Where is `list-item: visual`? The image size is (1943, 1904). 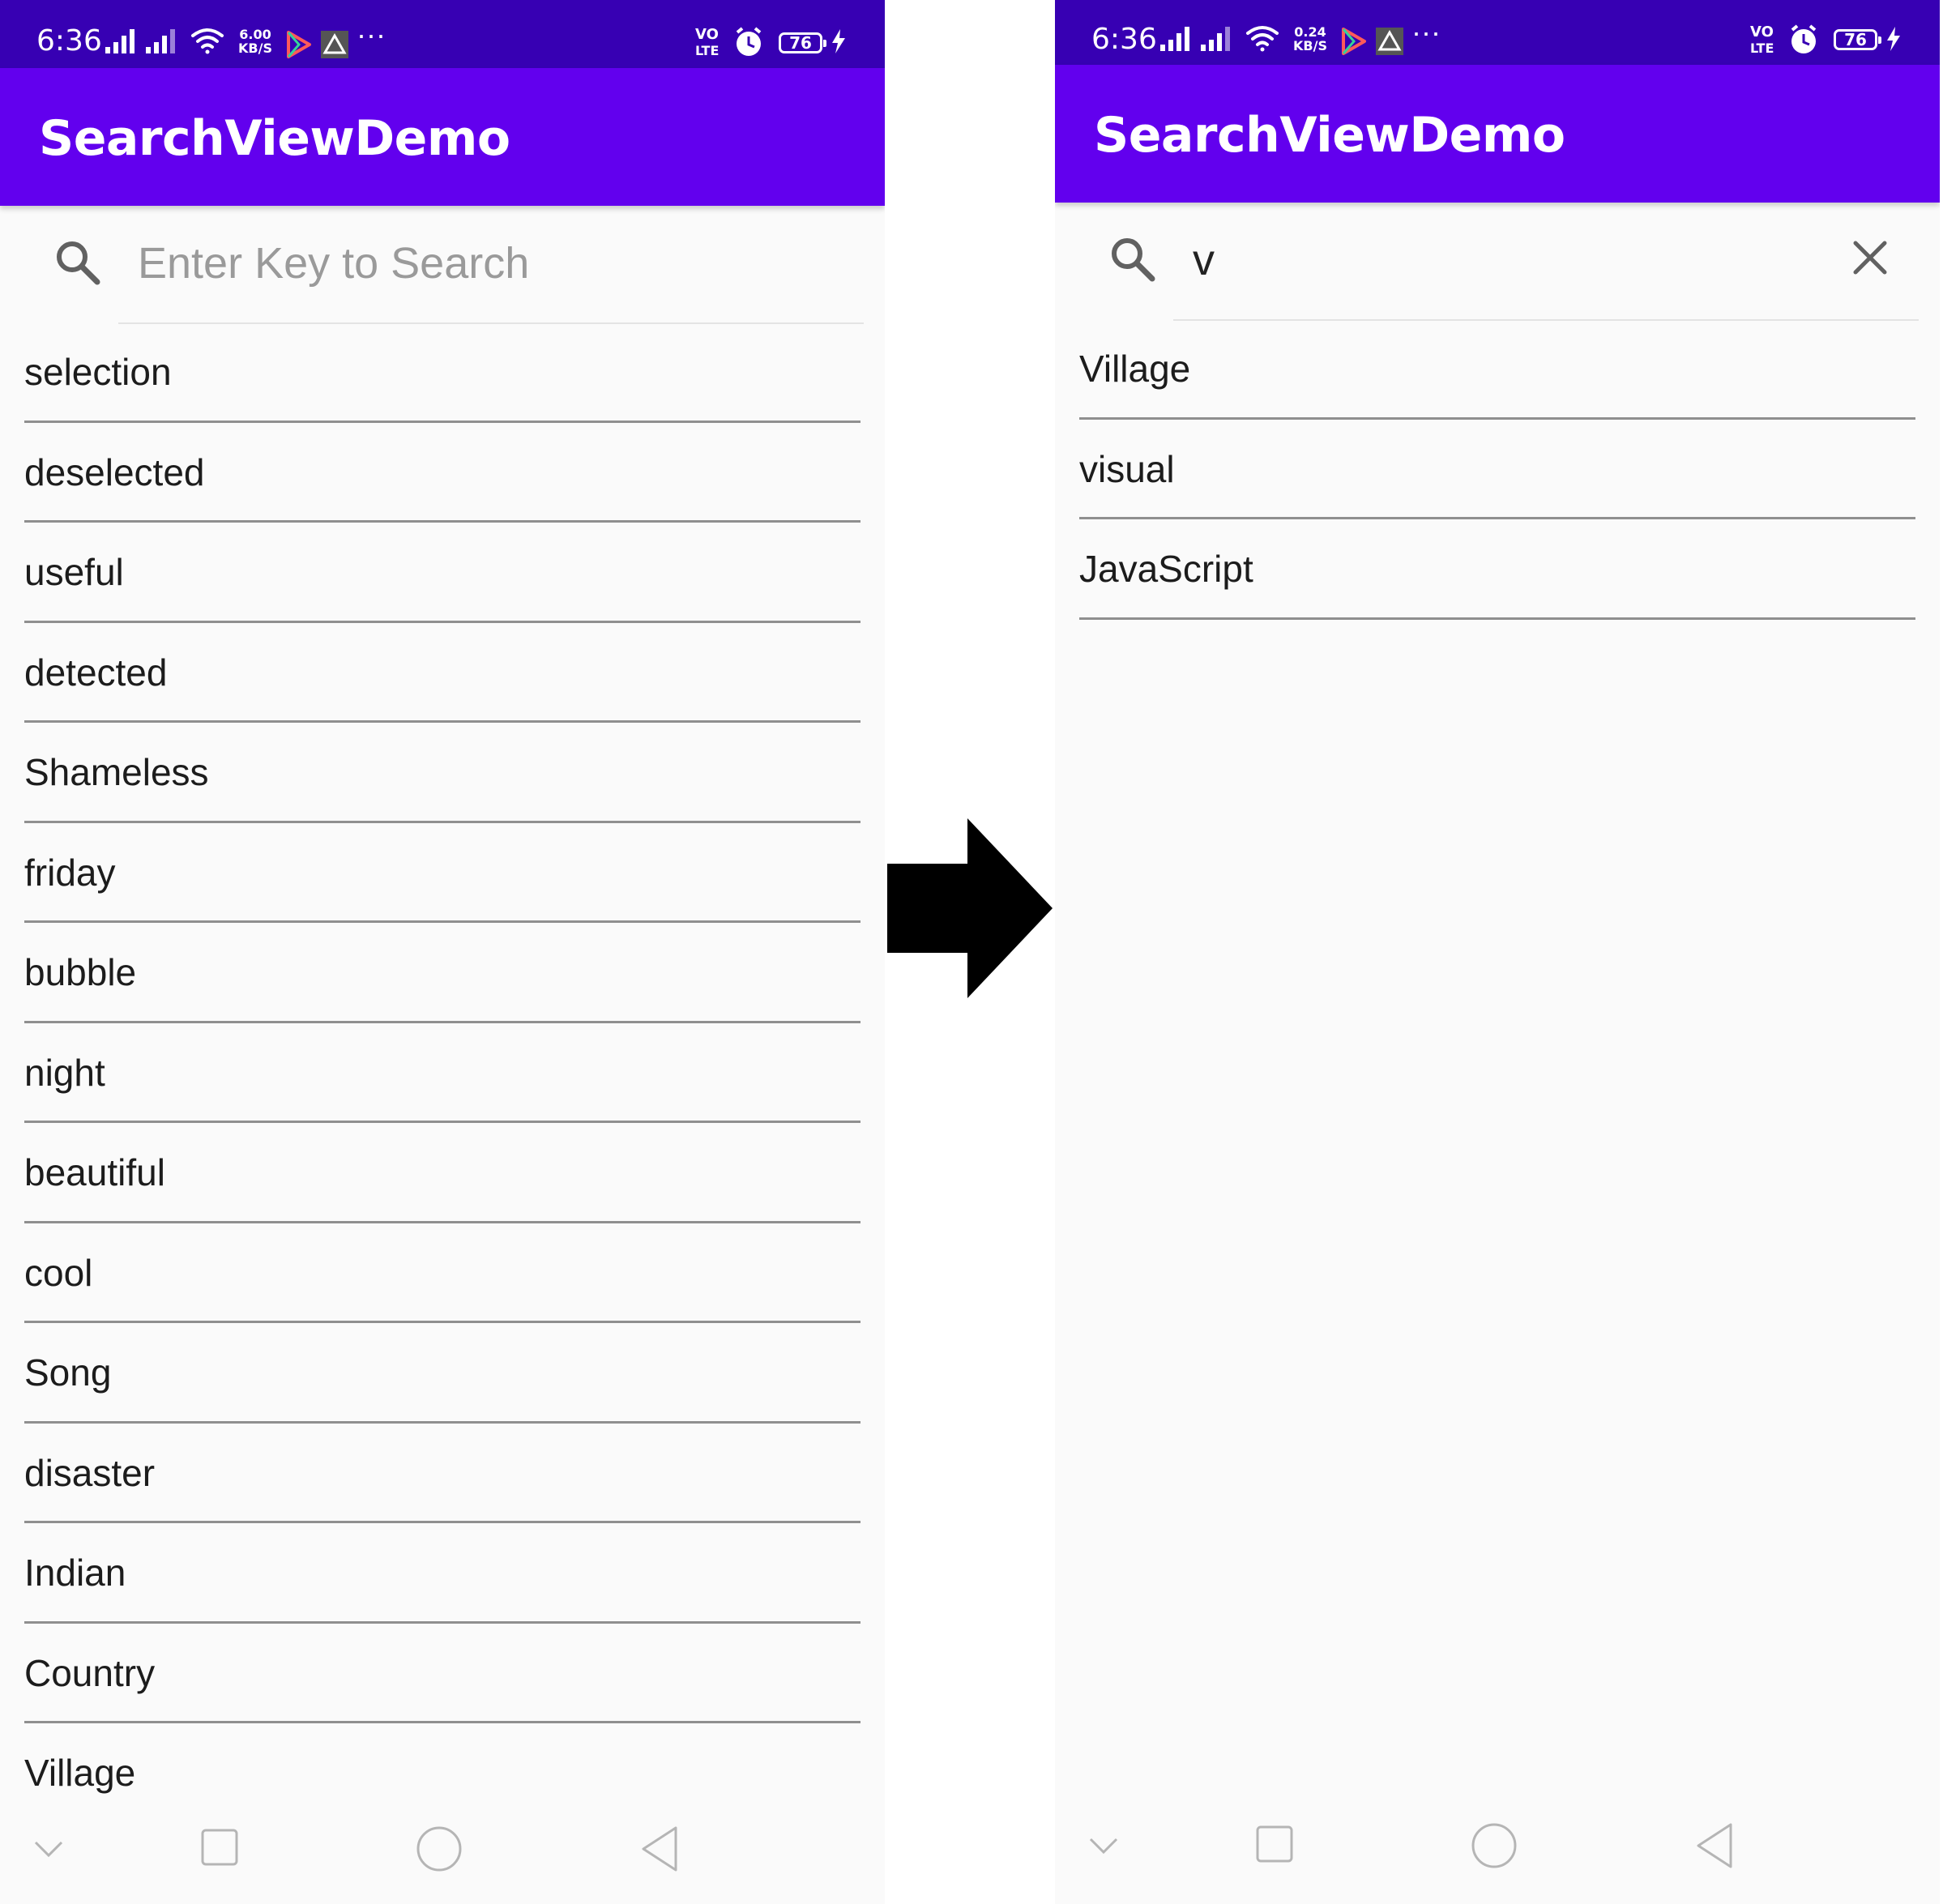 list-item: visual is located at coordinates (1497, 470).